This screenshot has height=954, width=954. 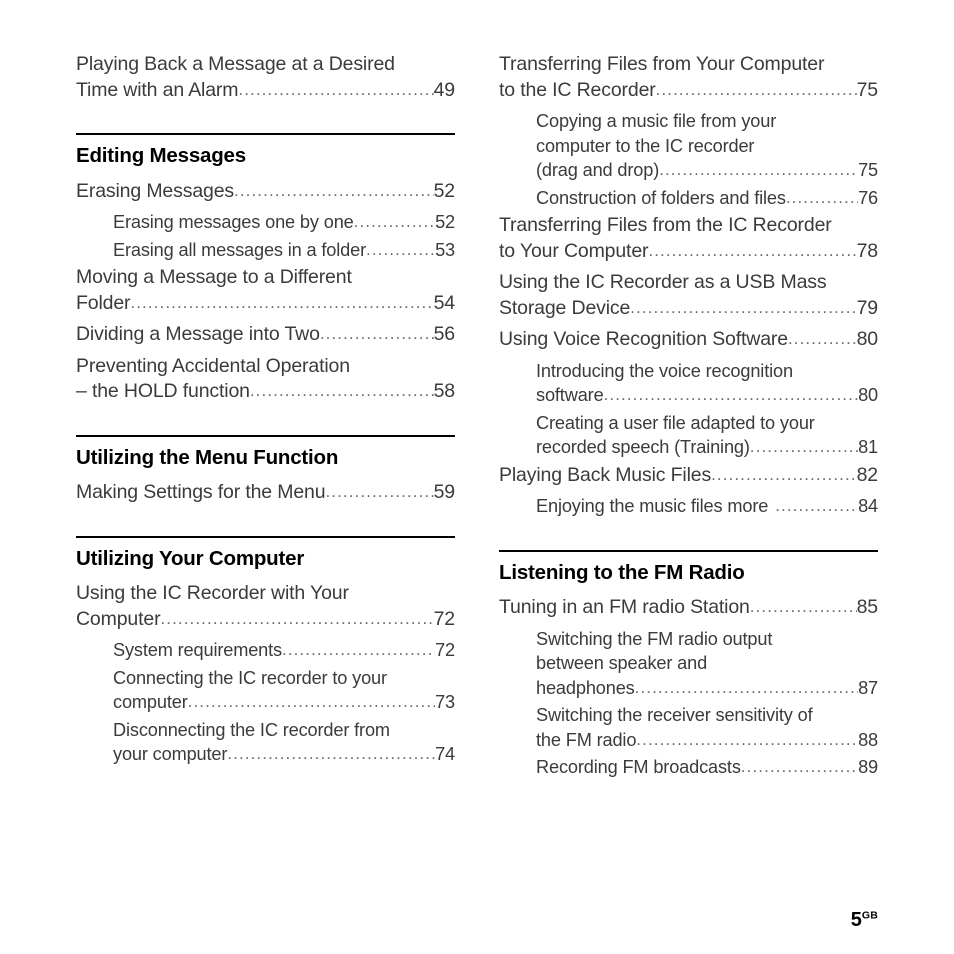 I want to click on toc-page-number: 72, so click(x=445, y=650).